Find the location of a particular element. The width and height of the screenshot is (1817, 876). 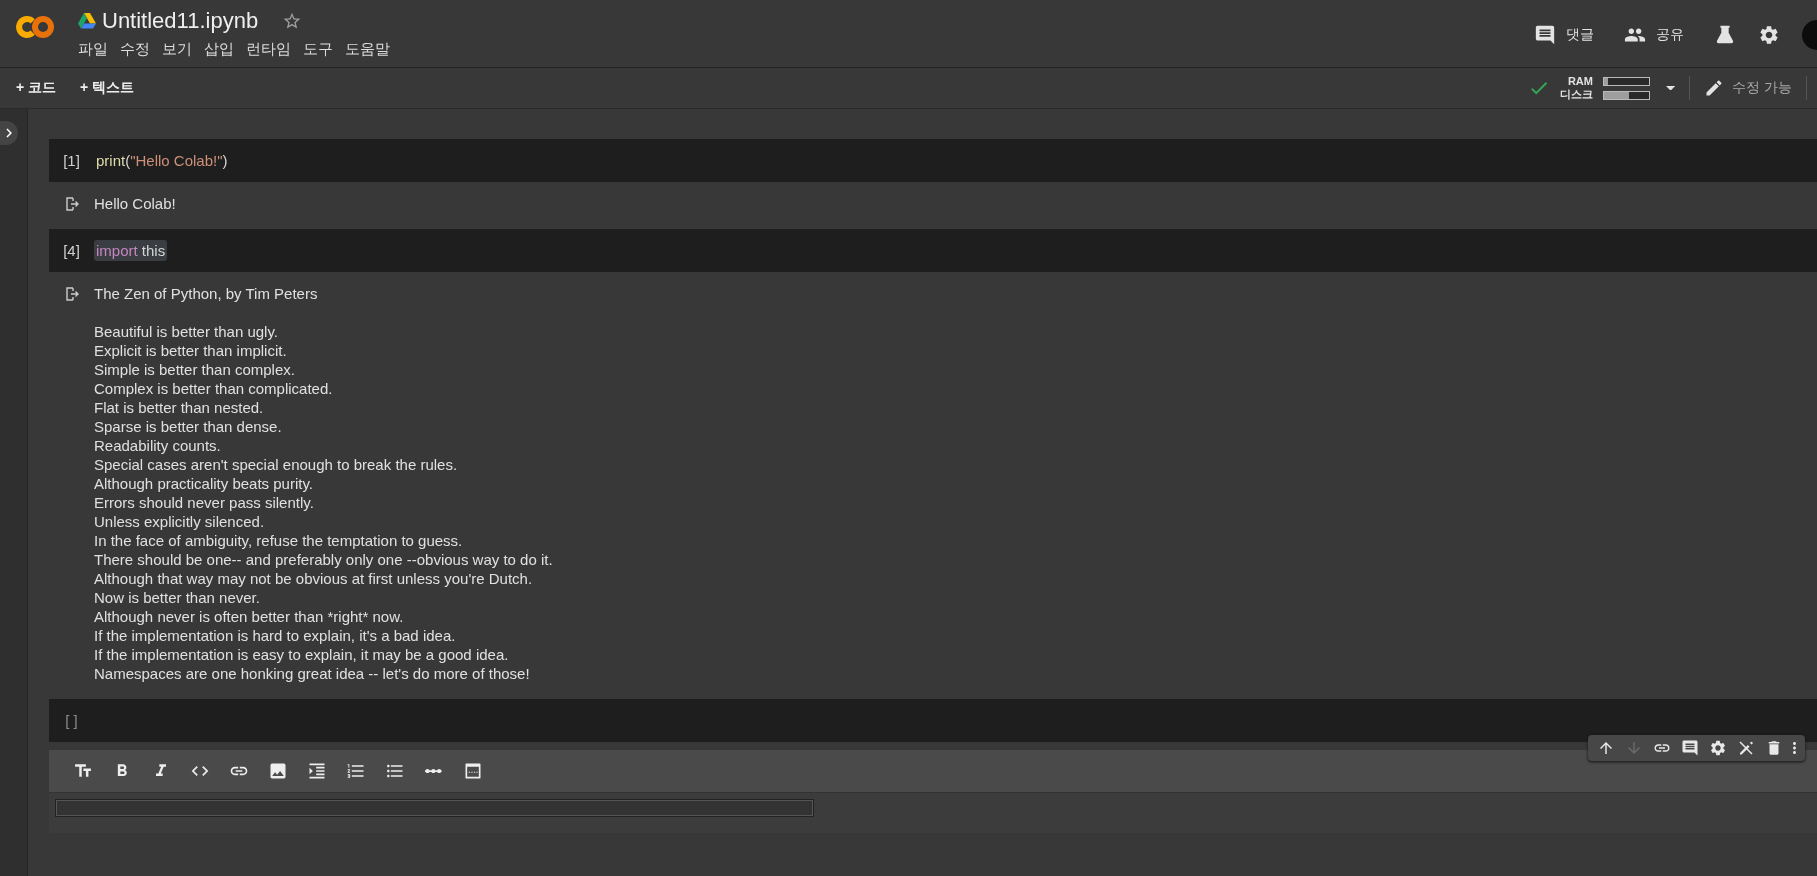

horizontal-rule-glyph-icon is located at coordinates (433, 771).